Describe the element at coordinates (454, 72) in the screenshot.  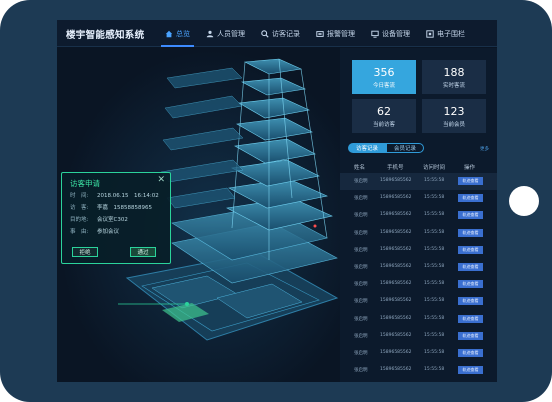
I see `stat-value: 188` at that location.